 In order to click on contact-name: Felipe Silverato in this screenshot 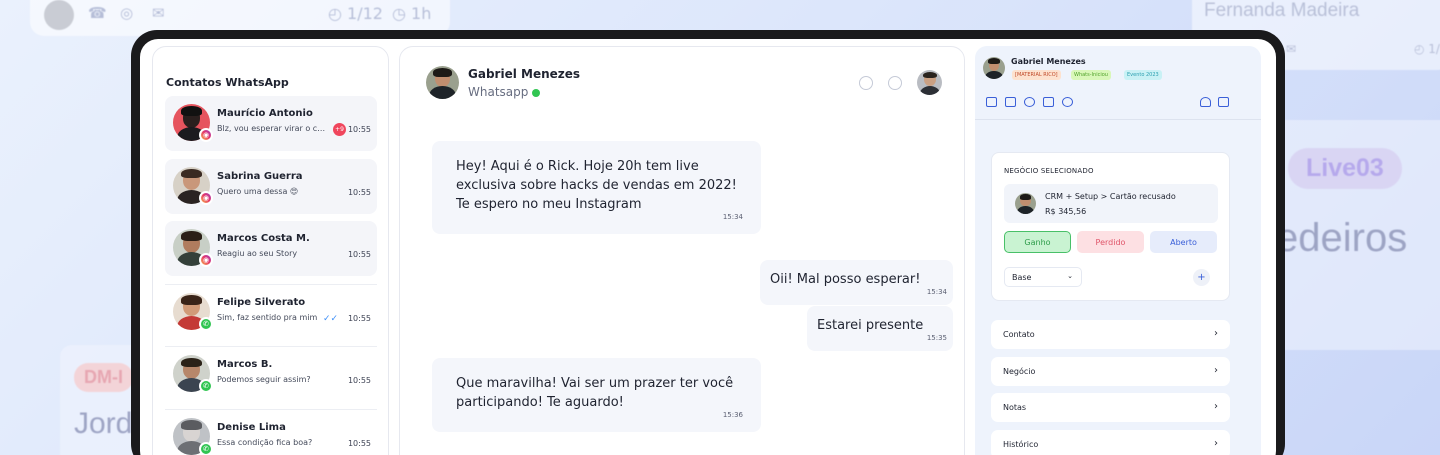, I will do `click(261, 302)`.